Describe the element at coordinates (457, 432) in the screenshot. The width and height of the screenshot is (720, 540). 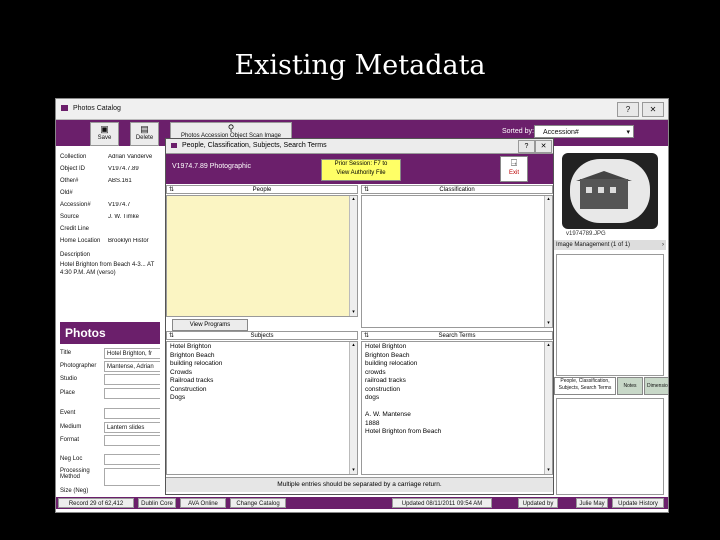
I see `list-item: Hotel Brighton from Beach` at that location.